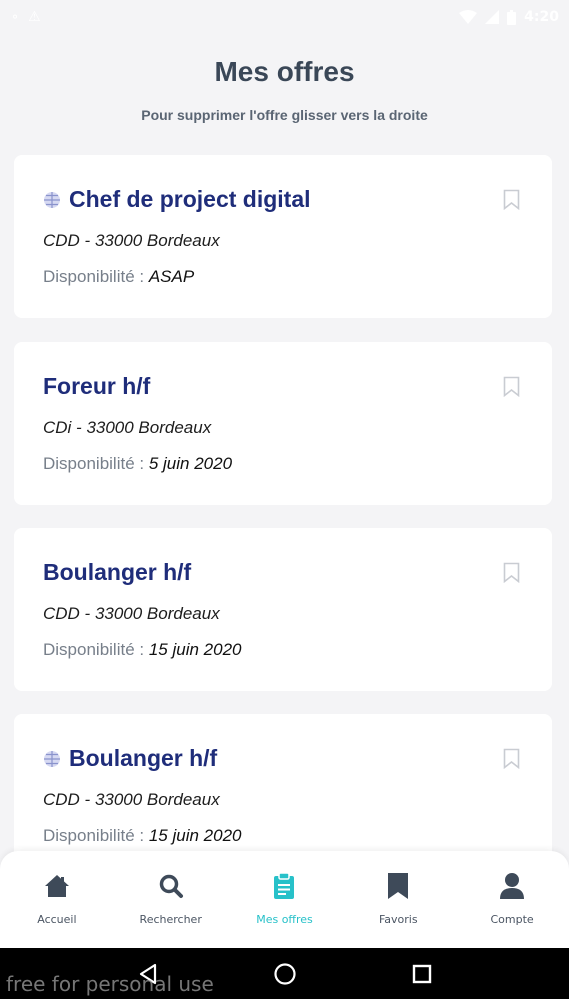 The width and height of the screenshot is (569, 999). I want to click on tab-label: Rechercher, so click(170, 919).